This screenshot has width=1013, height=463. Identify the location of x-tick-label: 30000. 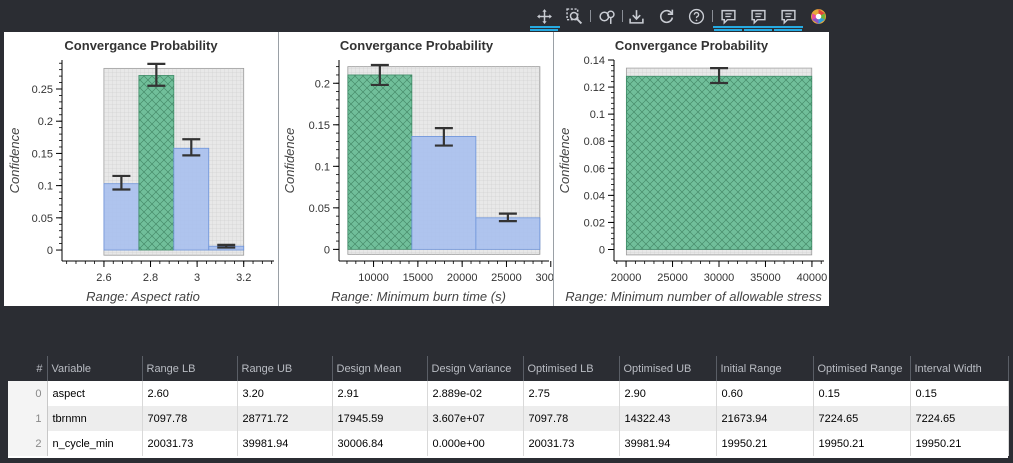
(719, 278).